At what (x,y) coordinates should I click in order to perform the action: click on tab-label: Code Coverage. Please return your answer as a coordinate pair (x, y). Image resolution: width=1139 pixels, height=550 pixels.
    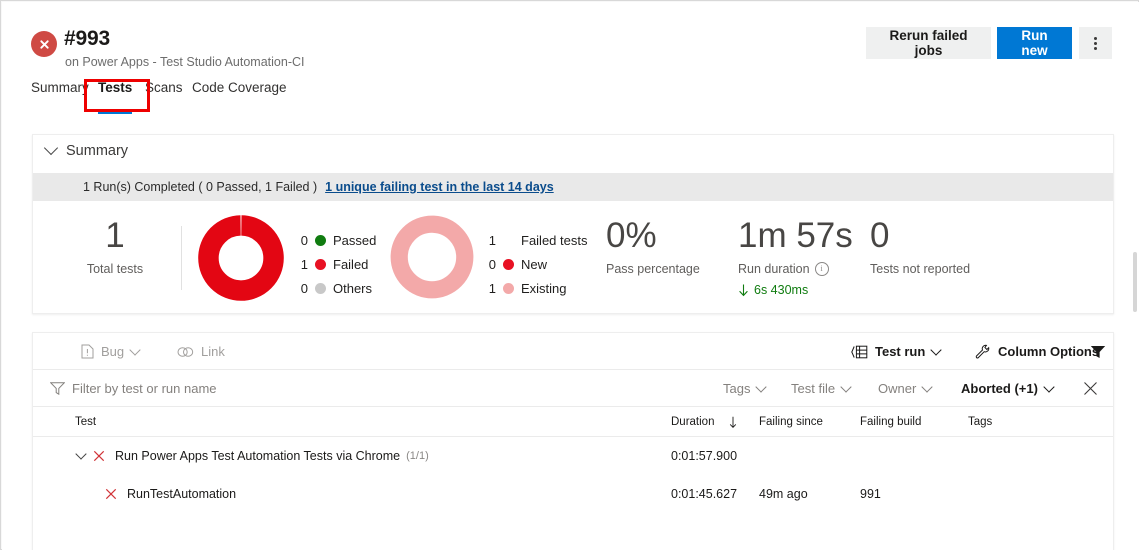
    Looking at the image, I should click on (239, 87).